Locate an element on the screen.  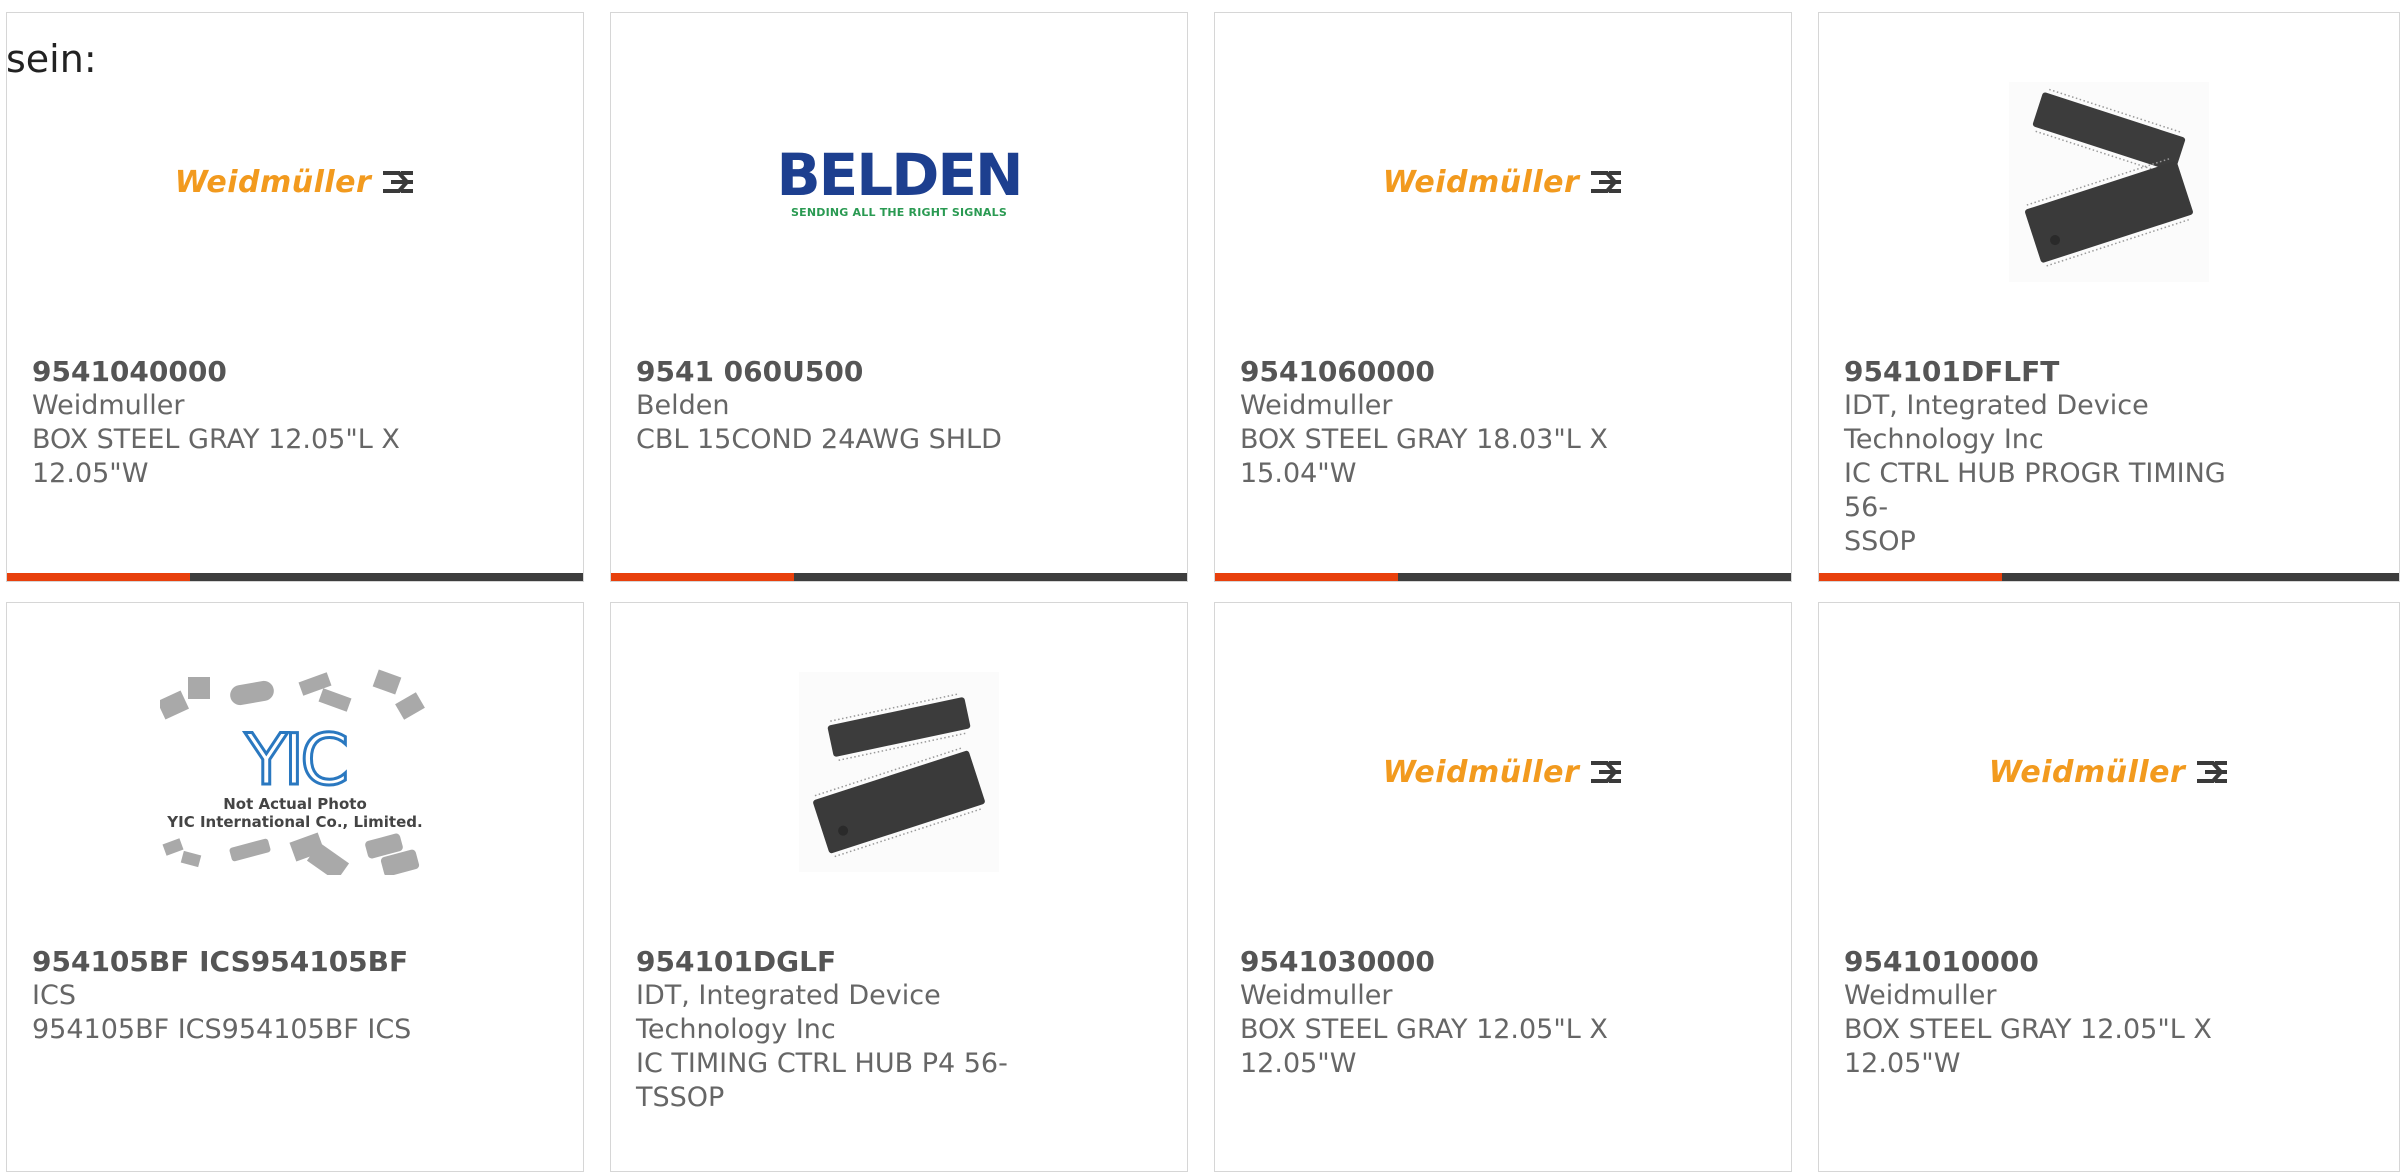
part-number: 954105BF ICS954105BF is located at coordinates (242, 962).